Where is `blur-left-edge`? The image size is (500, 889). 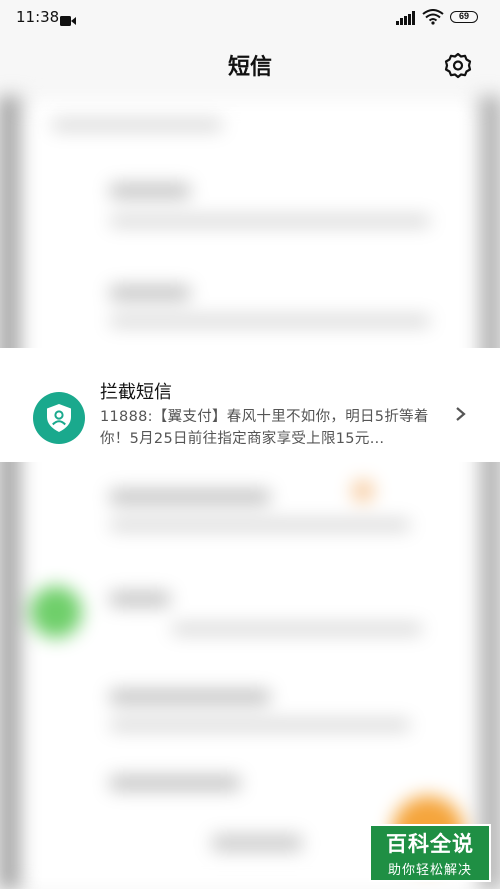
blur-left-edge is located at coordinates (12, 492).